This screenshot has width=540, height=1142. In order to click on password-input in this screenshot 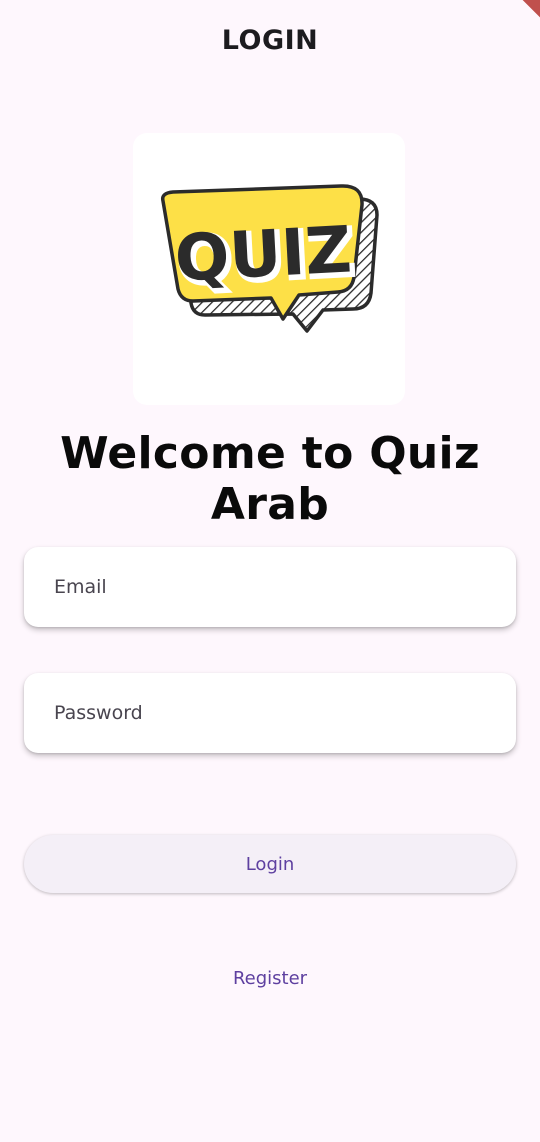, I will do `click(270, 713)`.